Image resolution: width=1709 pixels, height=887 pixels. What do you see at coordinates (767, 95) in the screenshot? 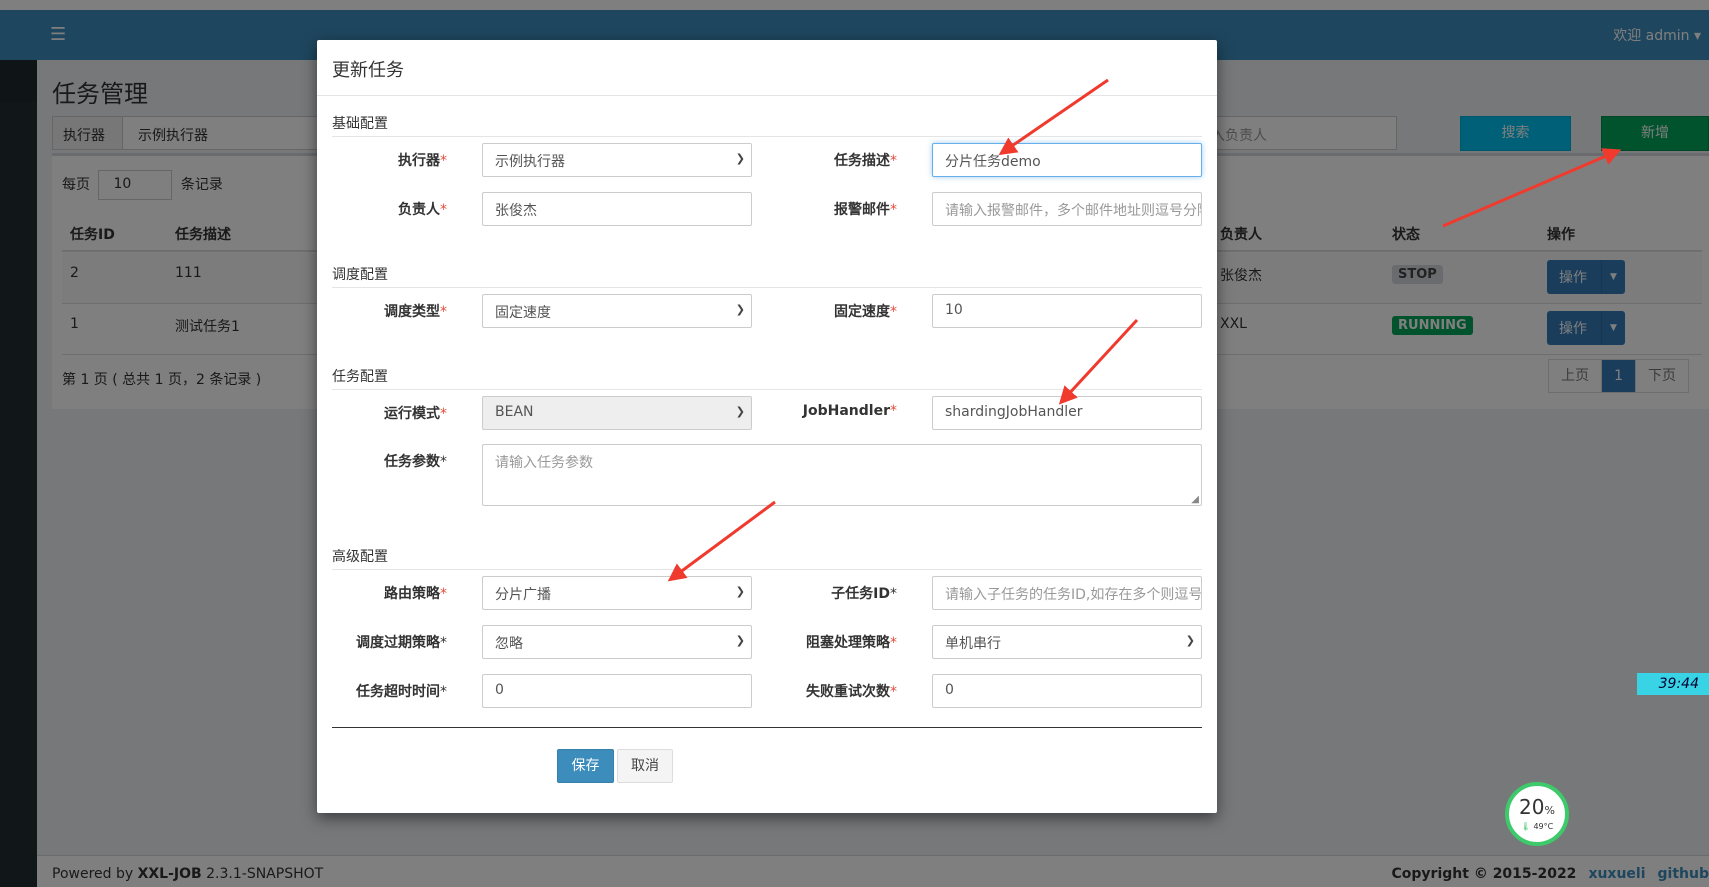
I see `modal-header-divider` at bounding box center [767, 95].